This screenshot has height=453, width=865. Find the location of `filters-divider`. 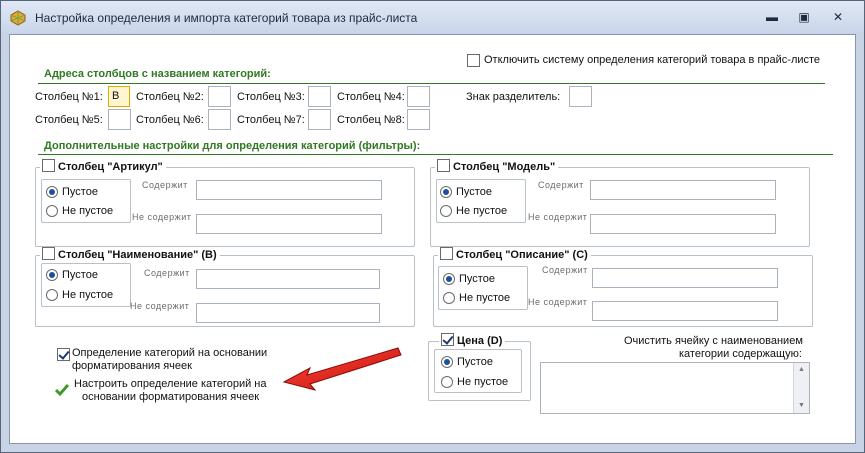

filters-divider is located at coordinates (435, 154).